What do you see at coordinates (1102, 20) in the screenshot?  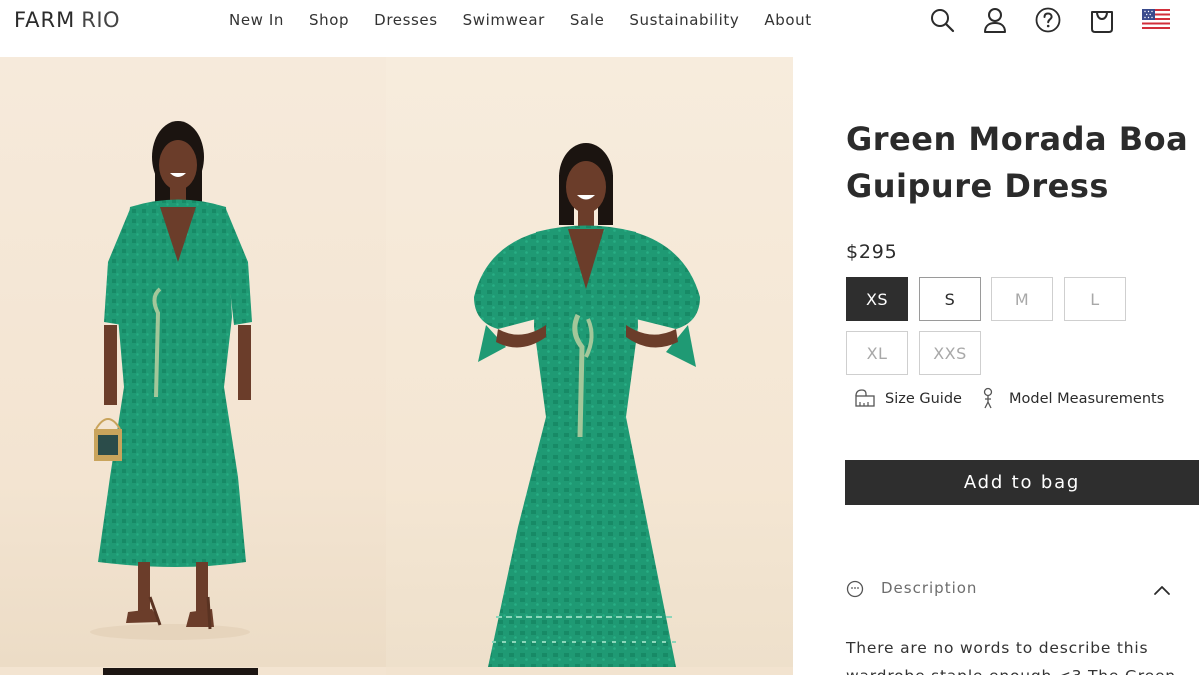 I see `shopping-bag-icon` at bounding box center [1102, 20].